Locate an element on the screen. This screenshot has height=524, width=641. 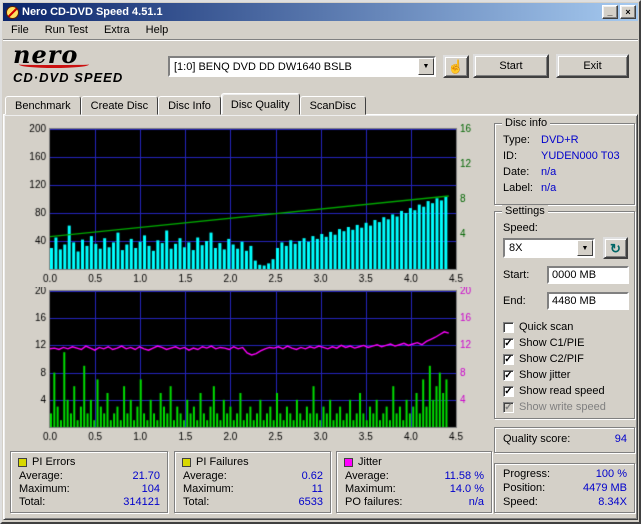
quality-score-box: Quality score: 94 is located at coordinates (564, 440).